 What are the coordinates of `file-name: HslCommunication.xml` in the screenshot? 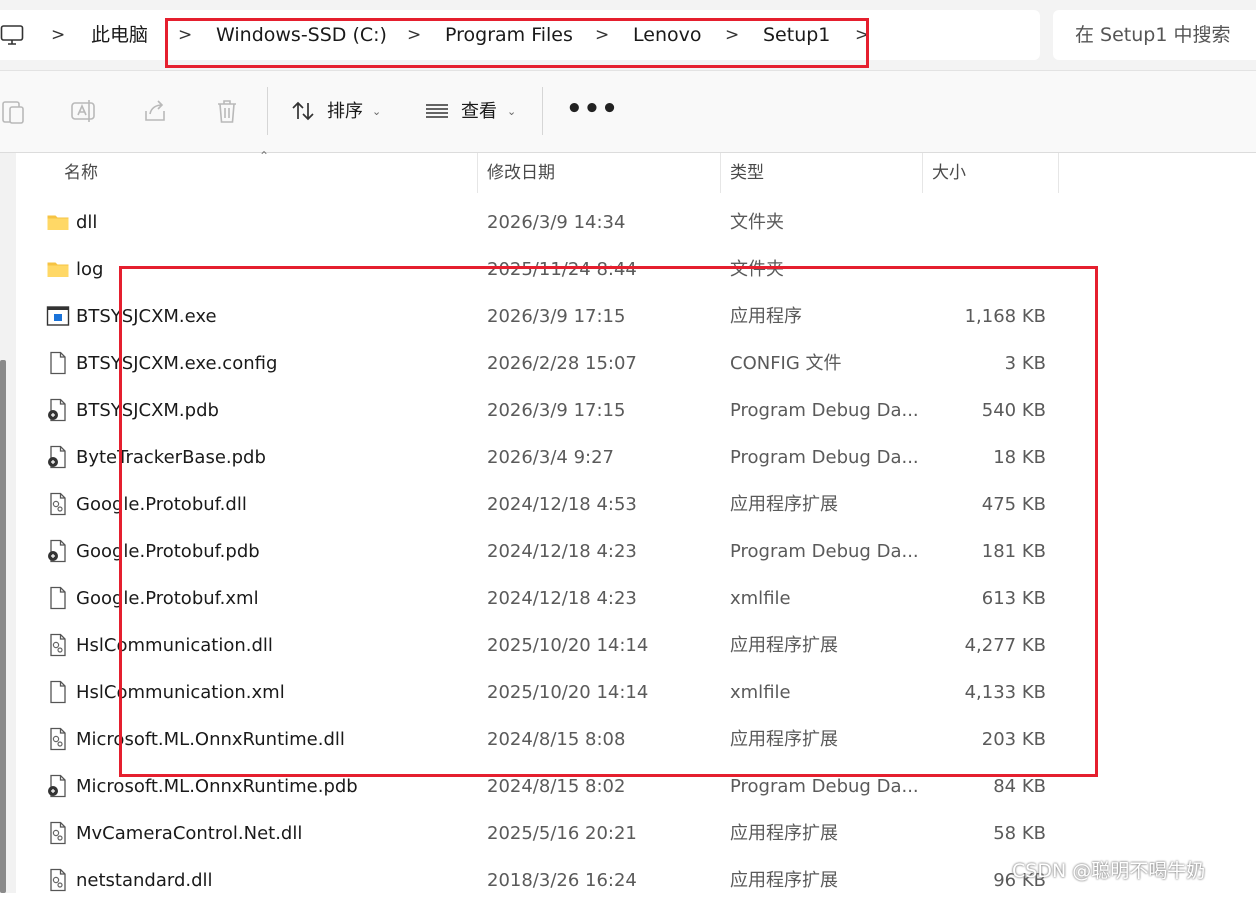 It's located at (180, 692).